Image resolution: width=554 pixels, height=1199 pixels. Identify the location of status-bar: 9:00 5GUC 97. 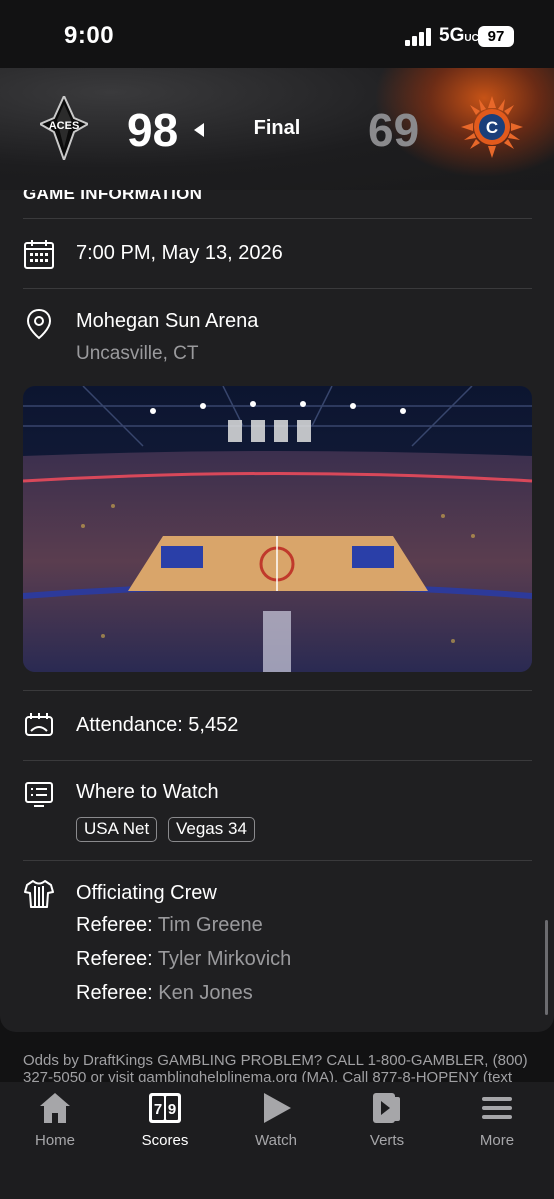
(277, 34).